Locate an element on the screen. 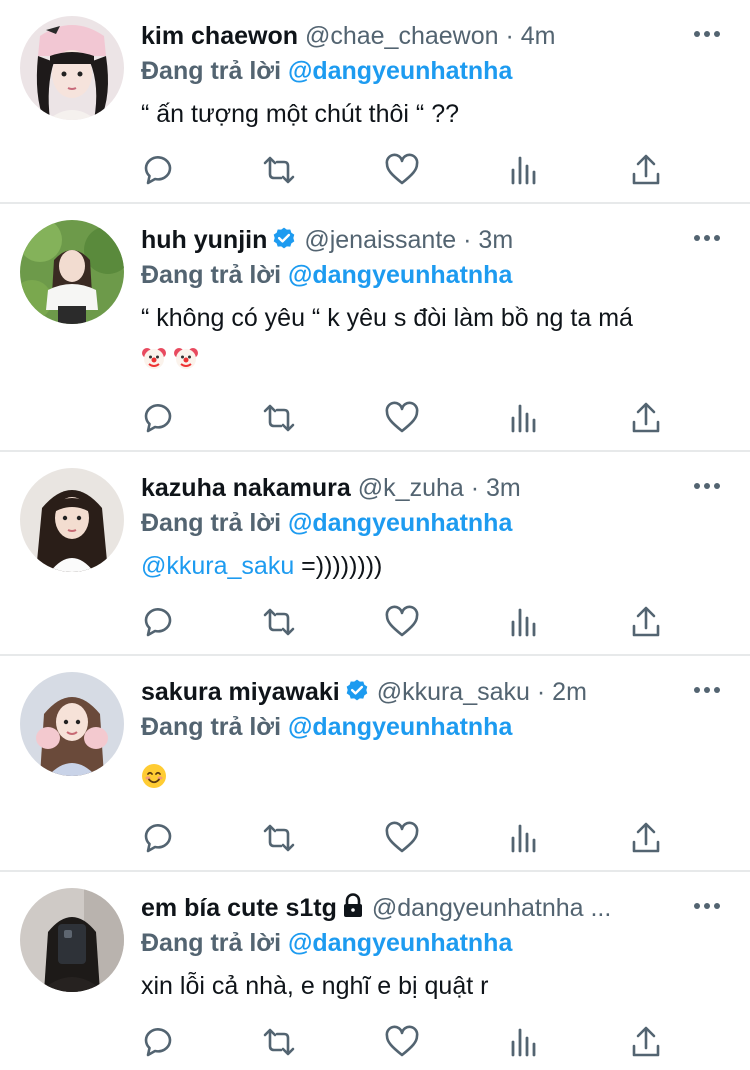 The width and height of the screenshot is (750, 1070). display-name: huh yunjin is located at coordinates (204, 240).